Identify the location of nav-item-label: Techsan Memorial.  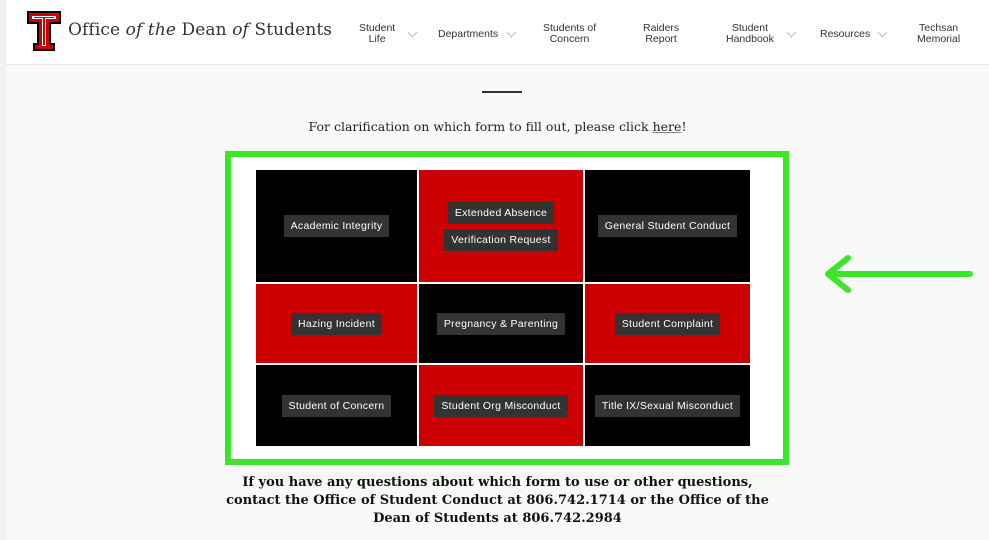
(939, 33).